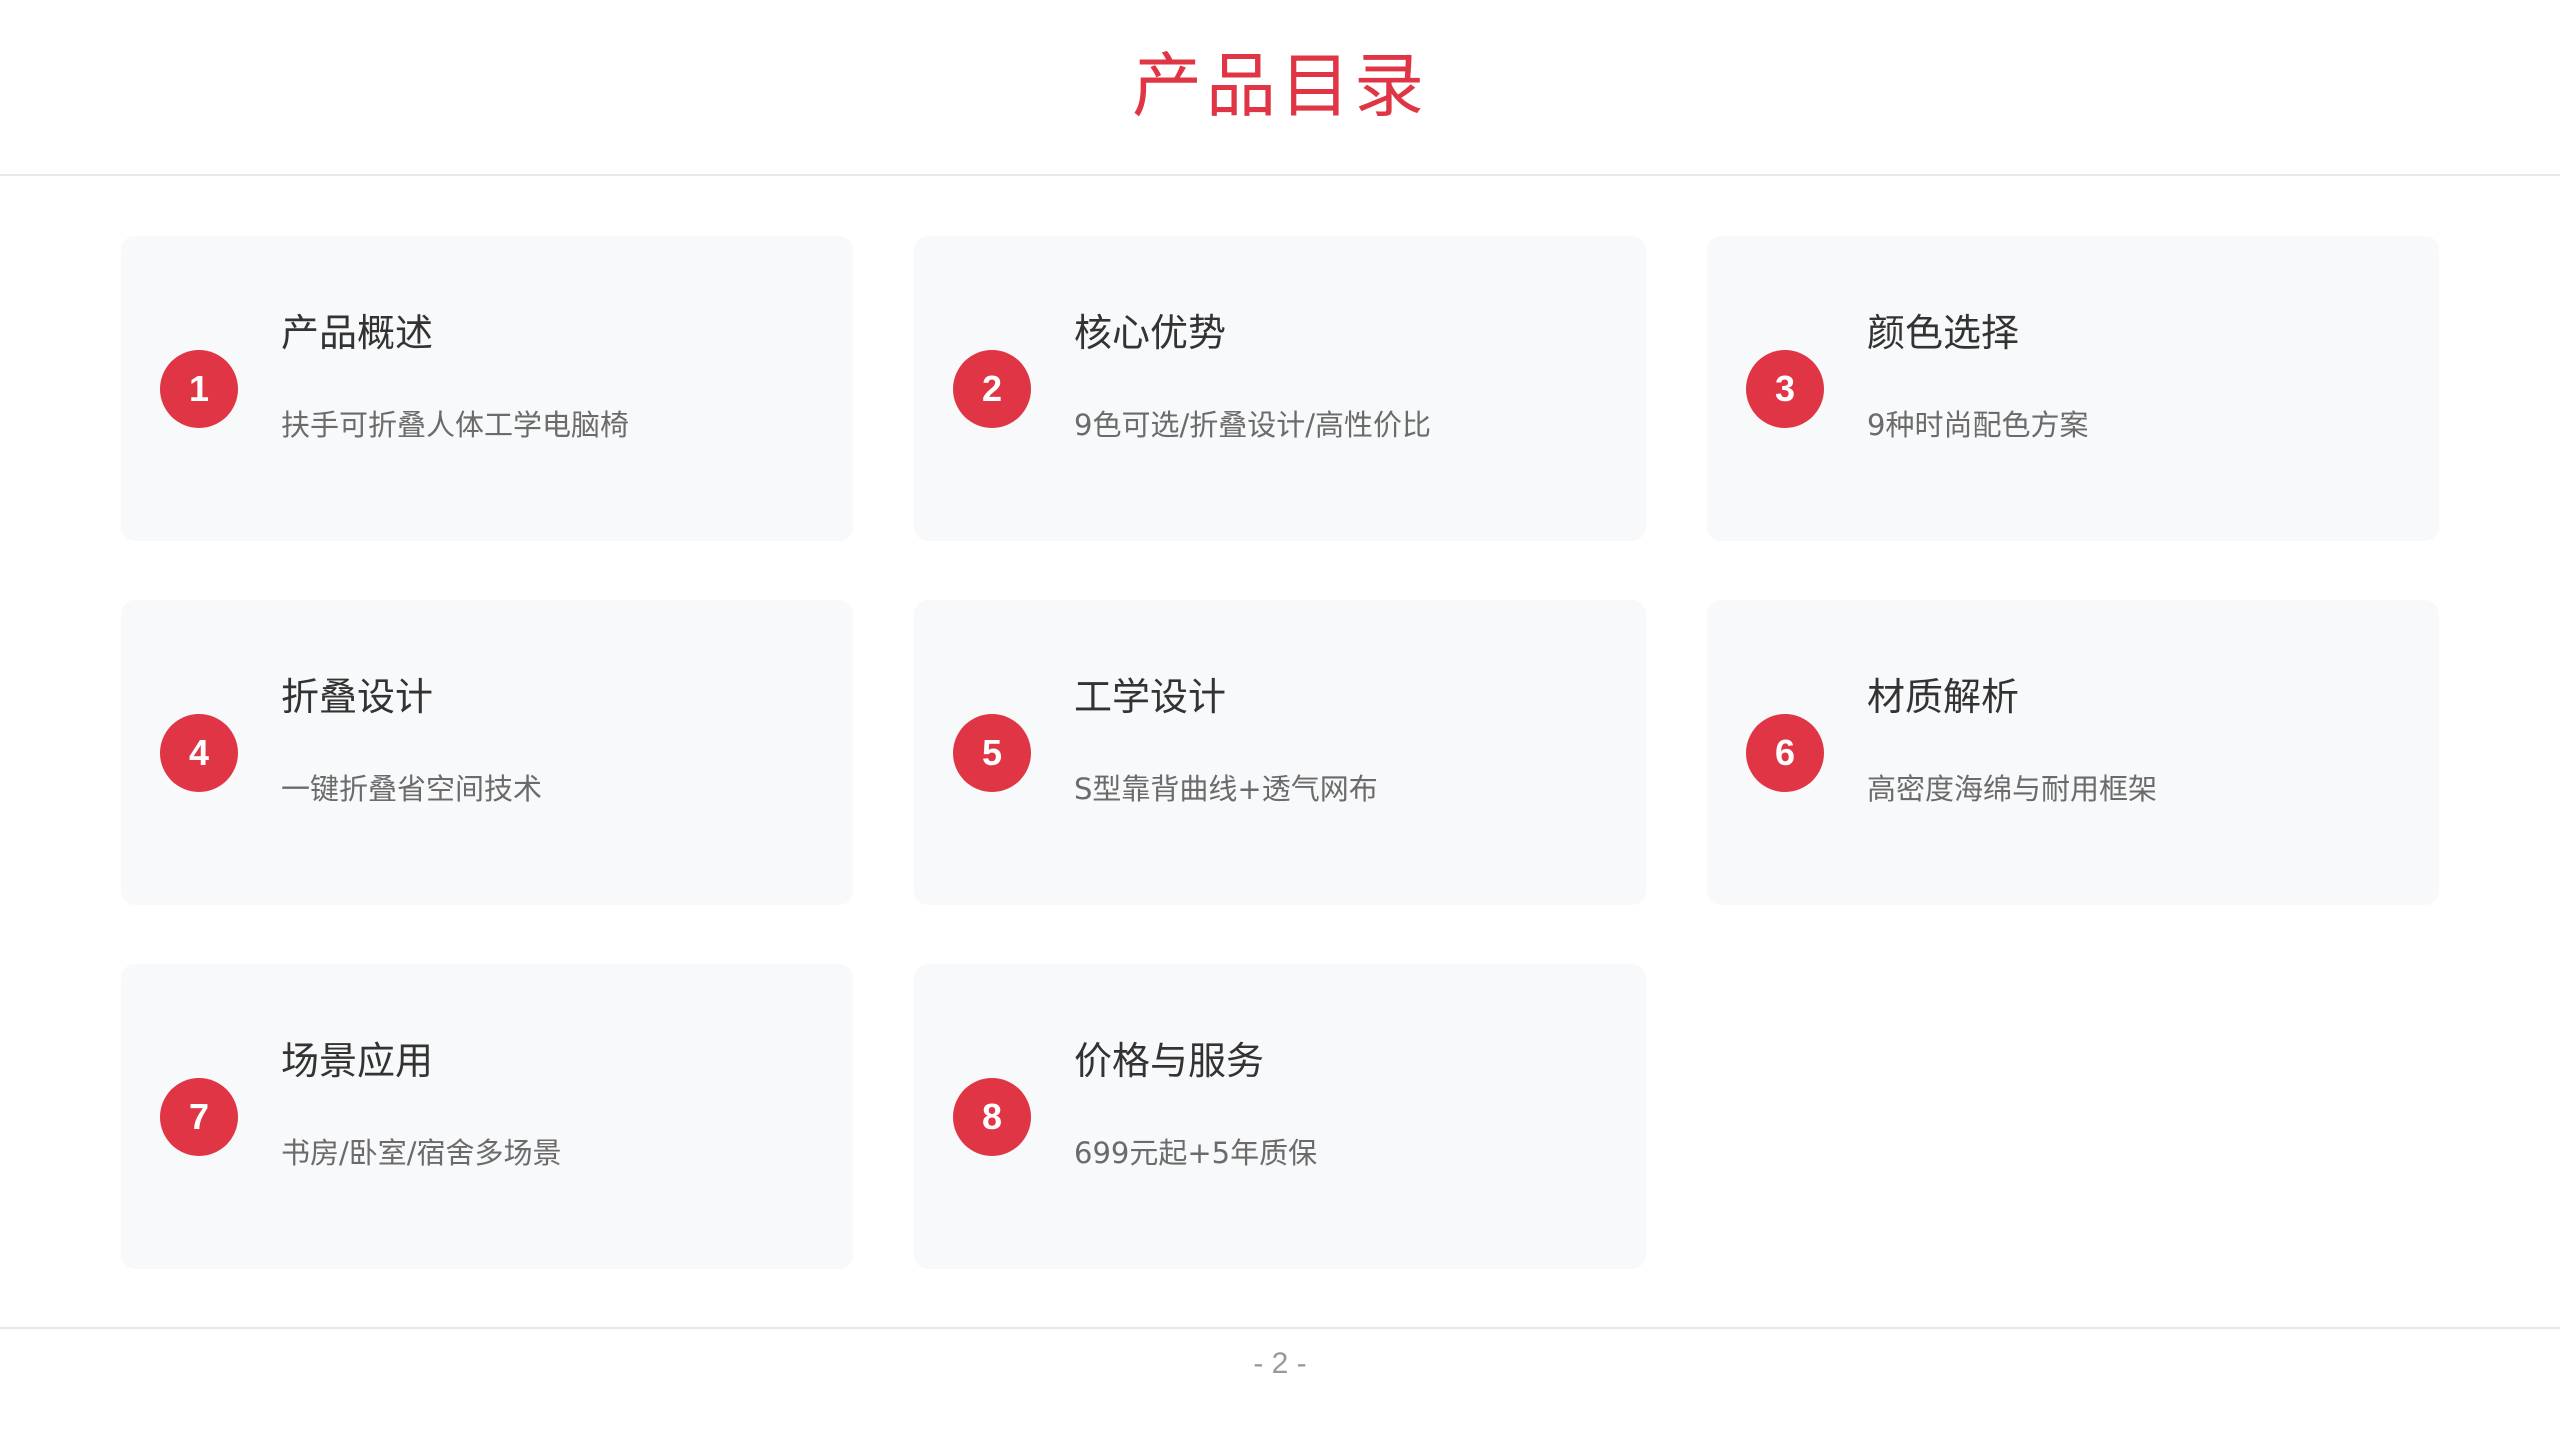  I want to click on number-badge: 6, so click(1785, 753).